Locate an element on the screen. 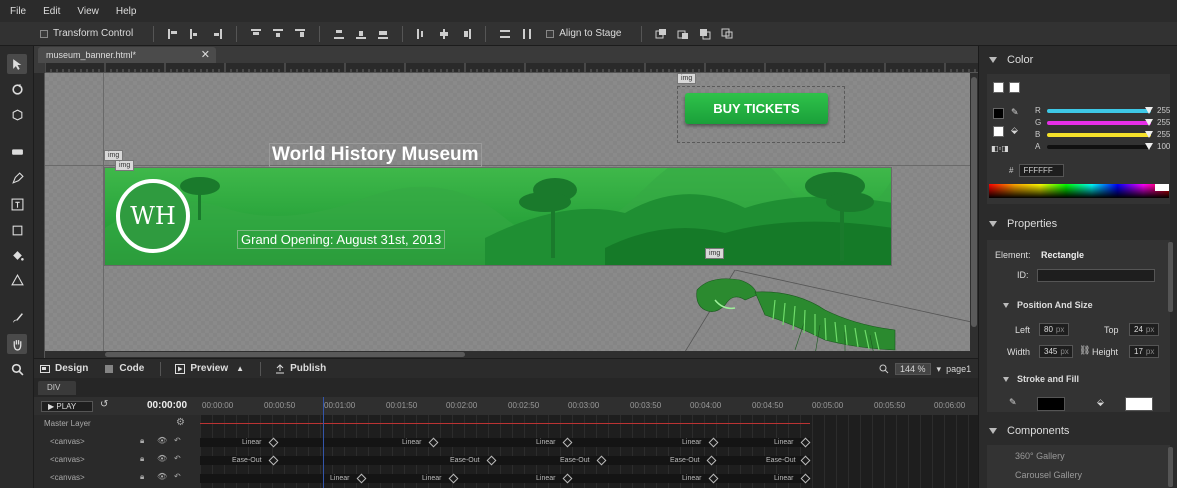 The height and width of the screenshot is (488, 1177). hex-input: FFFFFF is located at coordinates (1042, 170).